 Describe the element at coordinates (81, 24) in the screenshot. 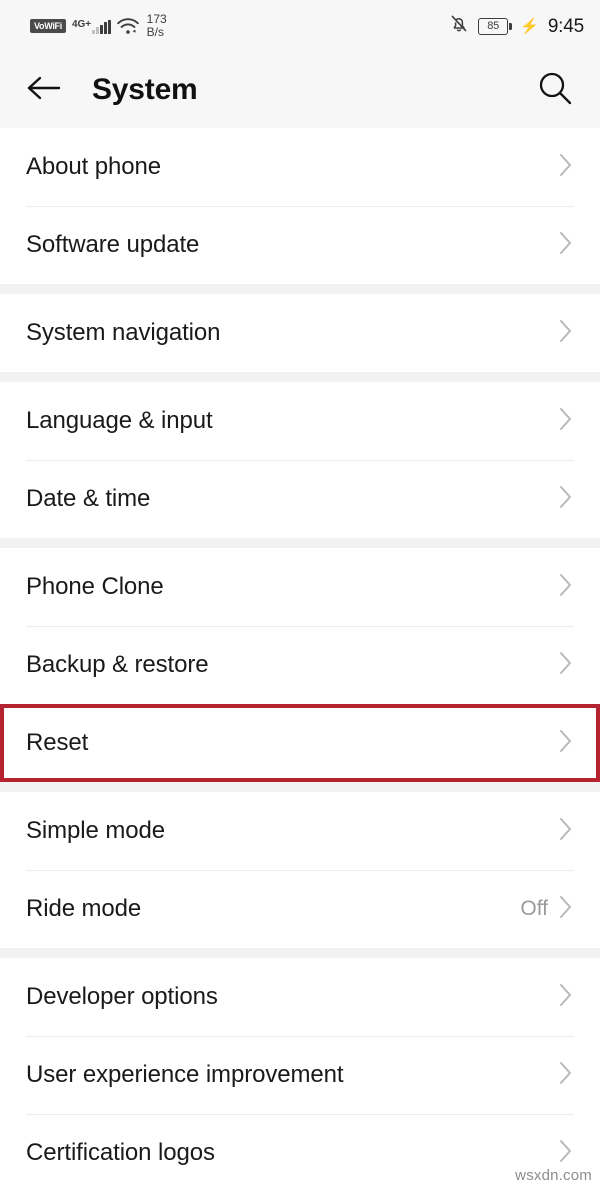

I see `network-type-label: 4G+` at that location.